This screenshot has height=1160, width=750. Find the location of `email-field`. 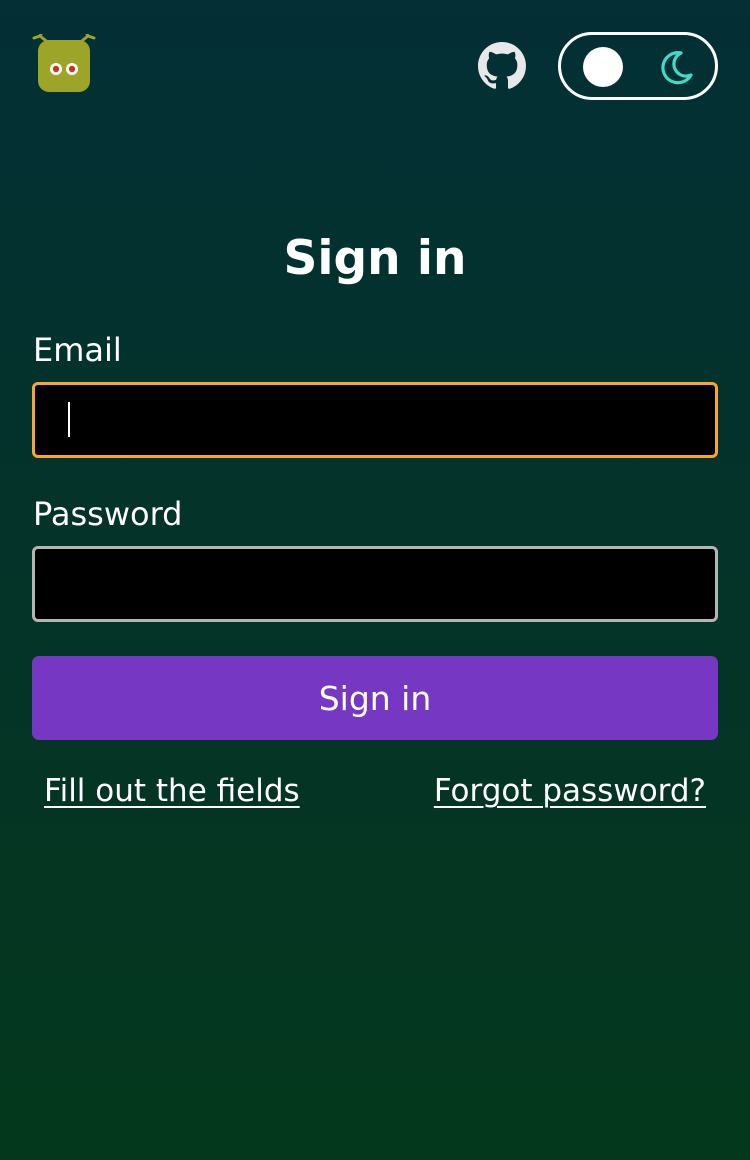

email-field is located at coordinates (375, 420).